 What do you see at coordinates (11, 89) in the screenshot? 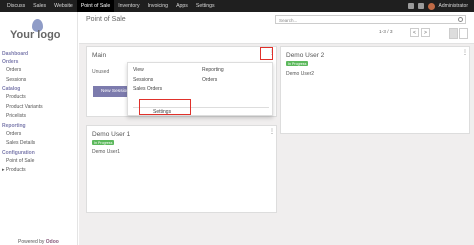
I see `sidebar-section-catalog: Catalog` at bounding box center [11, 89].